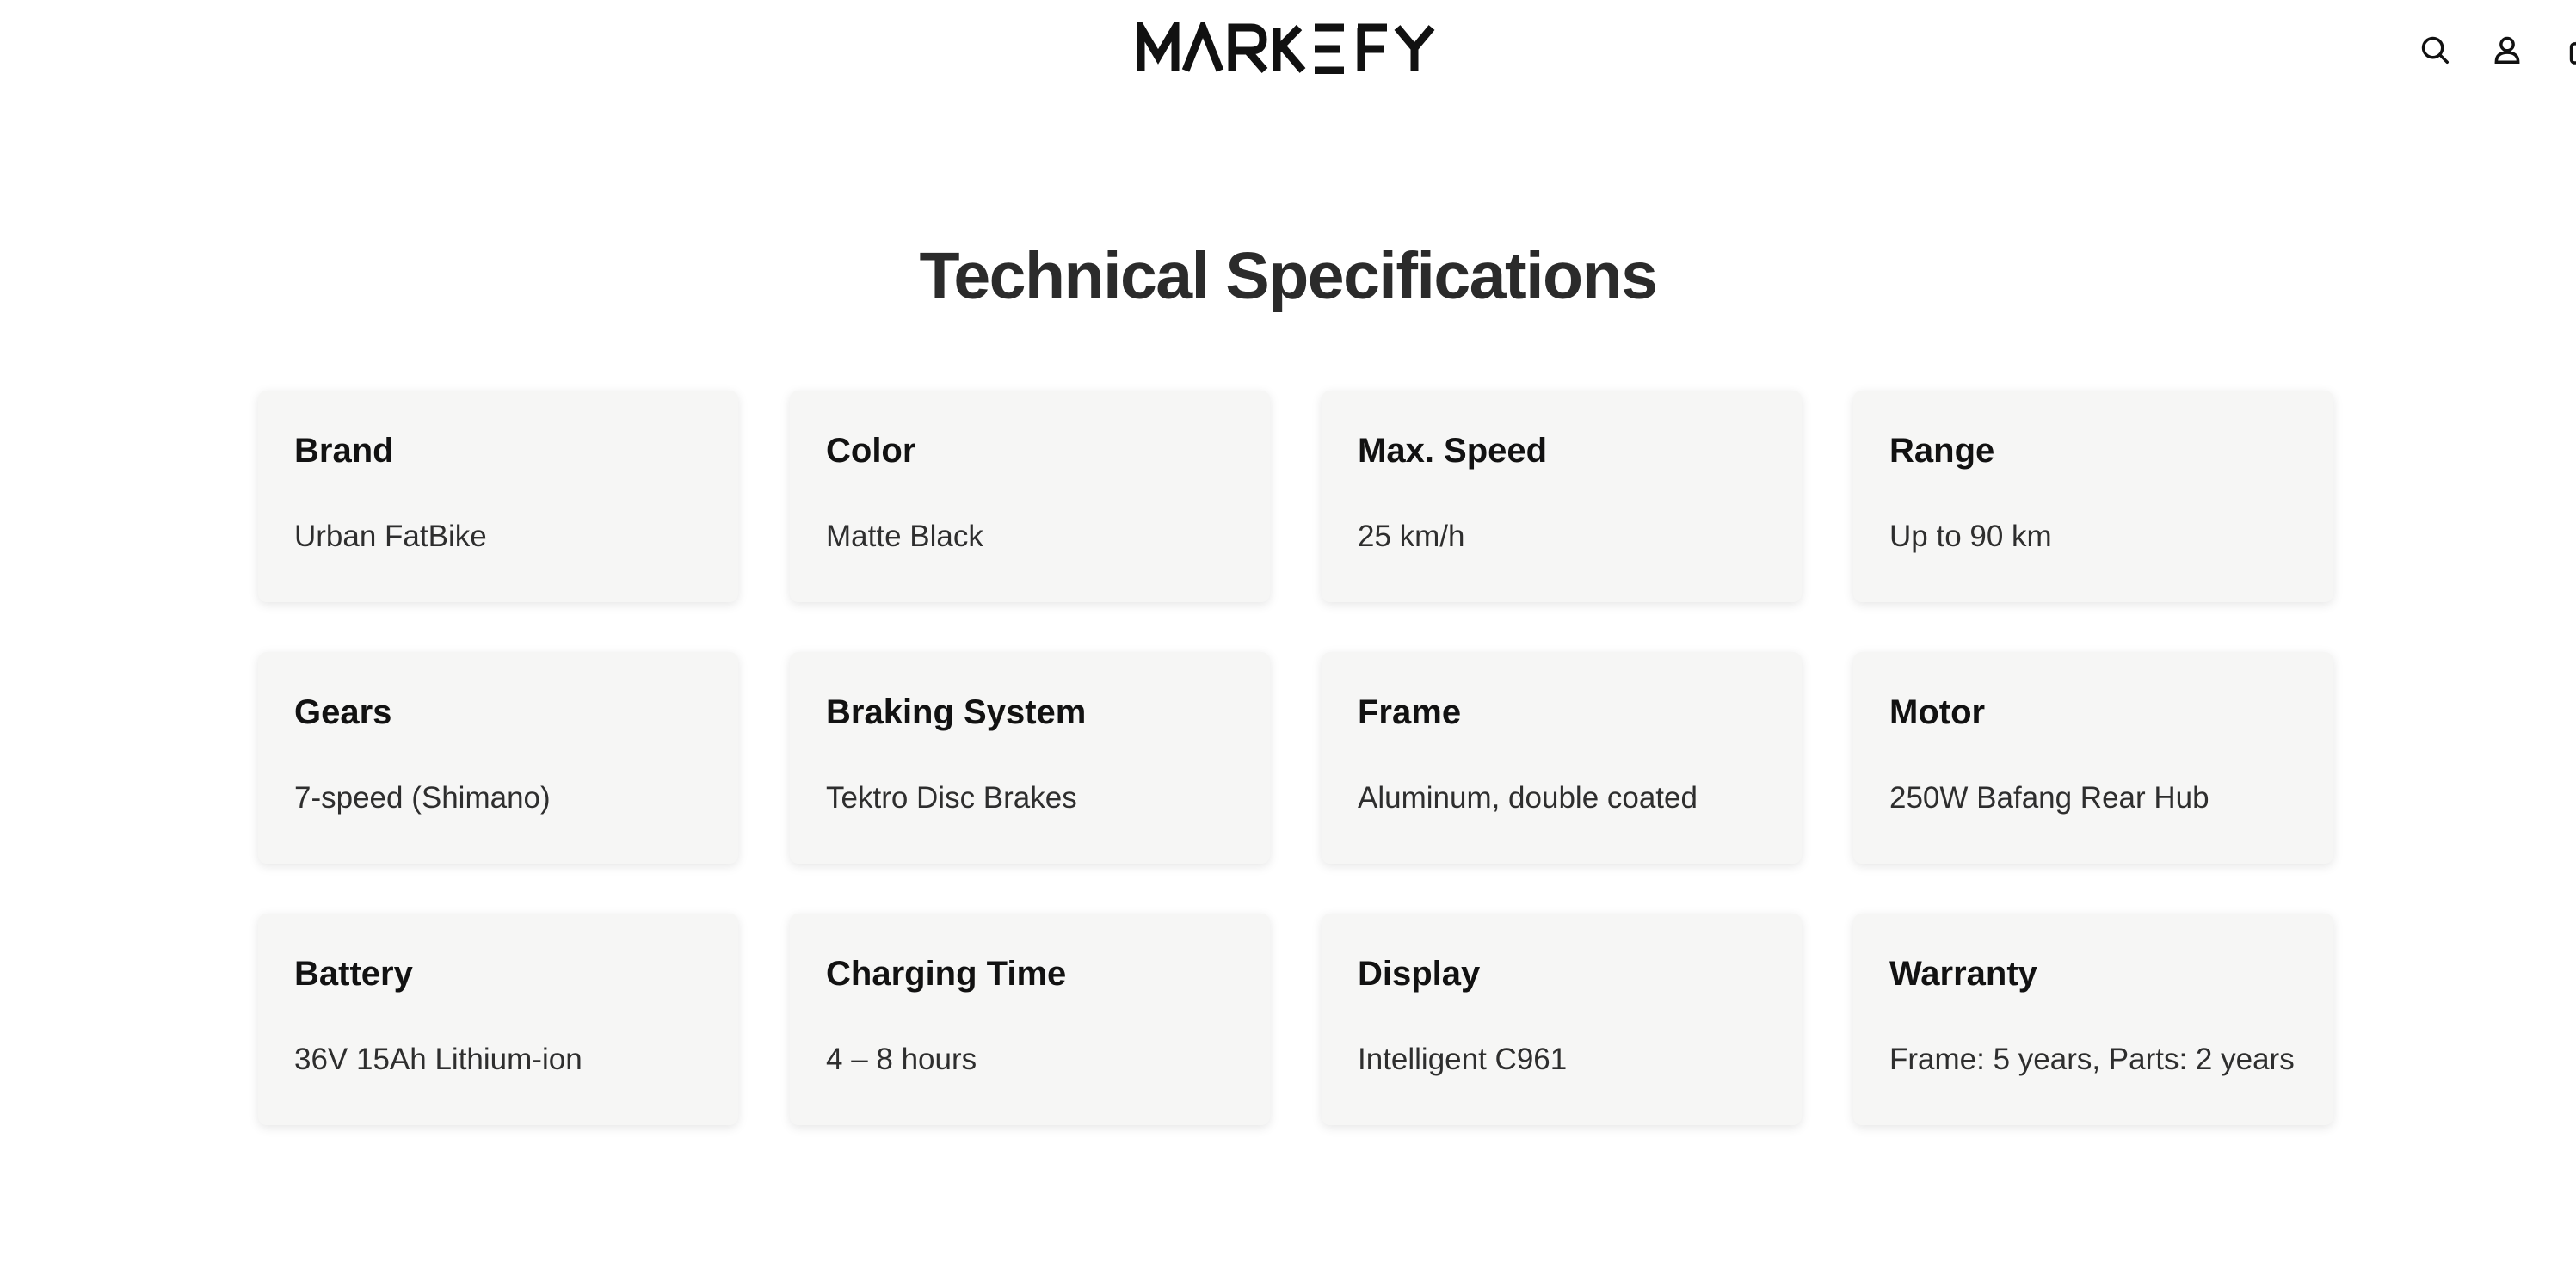 This screenshot has width=2576, height=1280. Describe the element at coordinates (1030, 497) in the screenshot. I see `spec-card-color: Color Matte Black` at that location.